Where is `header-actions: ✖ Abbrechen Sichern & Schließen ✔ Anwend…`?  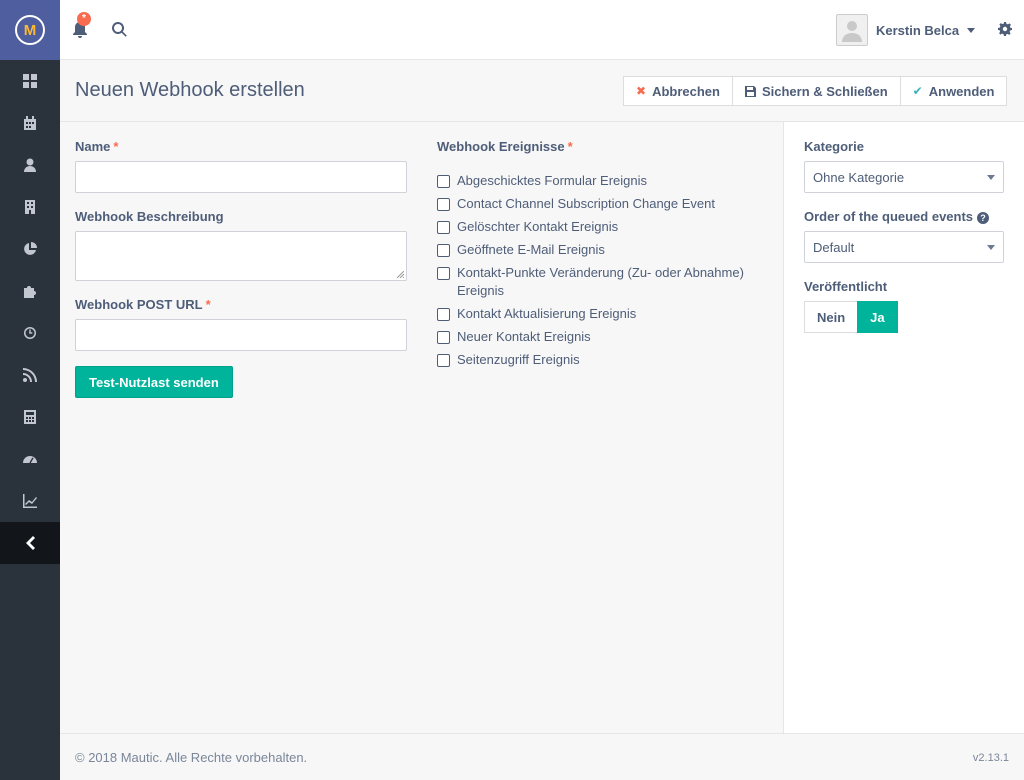
header-actions: ✖ Abbrechen Sichern & Schließen ✔ Anwend… is located at coordinates (815, 91).